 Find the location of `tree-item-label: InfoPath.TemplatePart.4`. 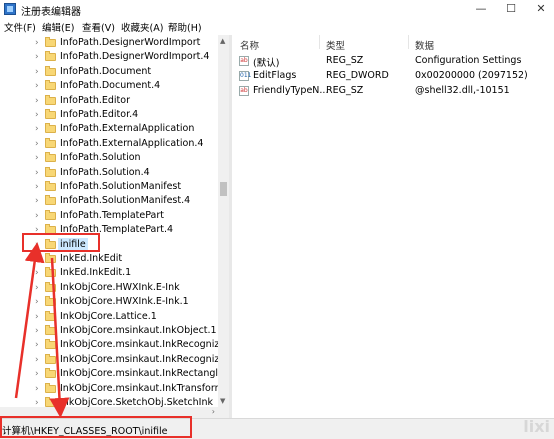

tree-item-label: InfoPath.TemplatePart.4 is located at coordinates (117, 230).